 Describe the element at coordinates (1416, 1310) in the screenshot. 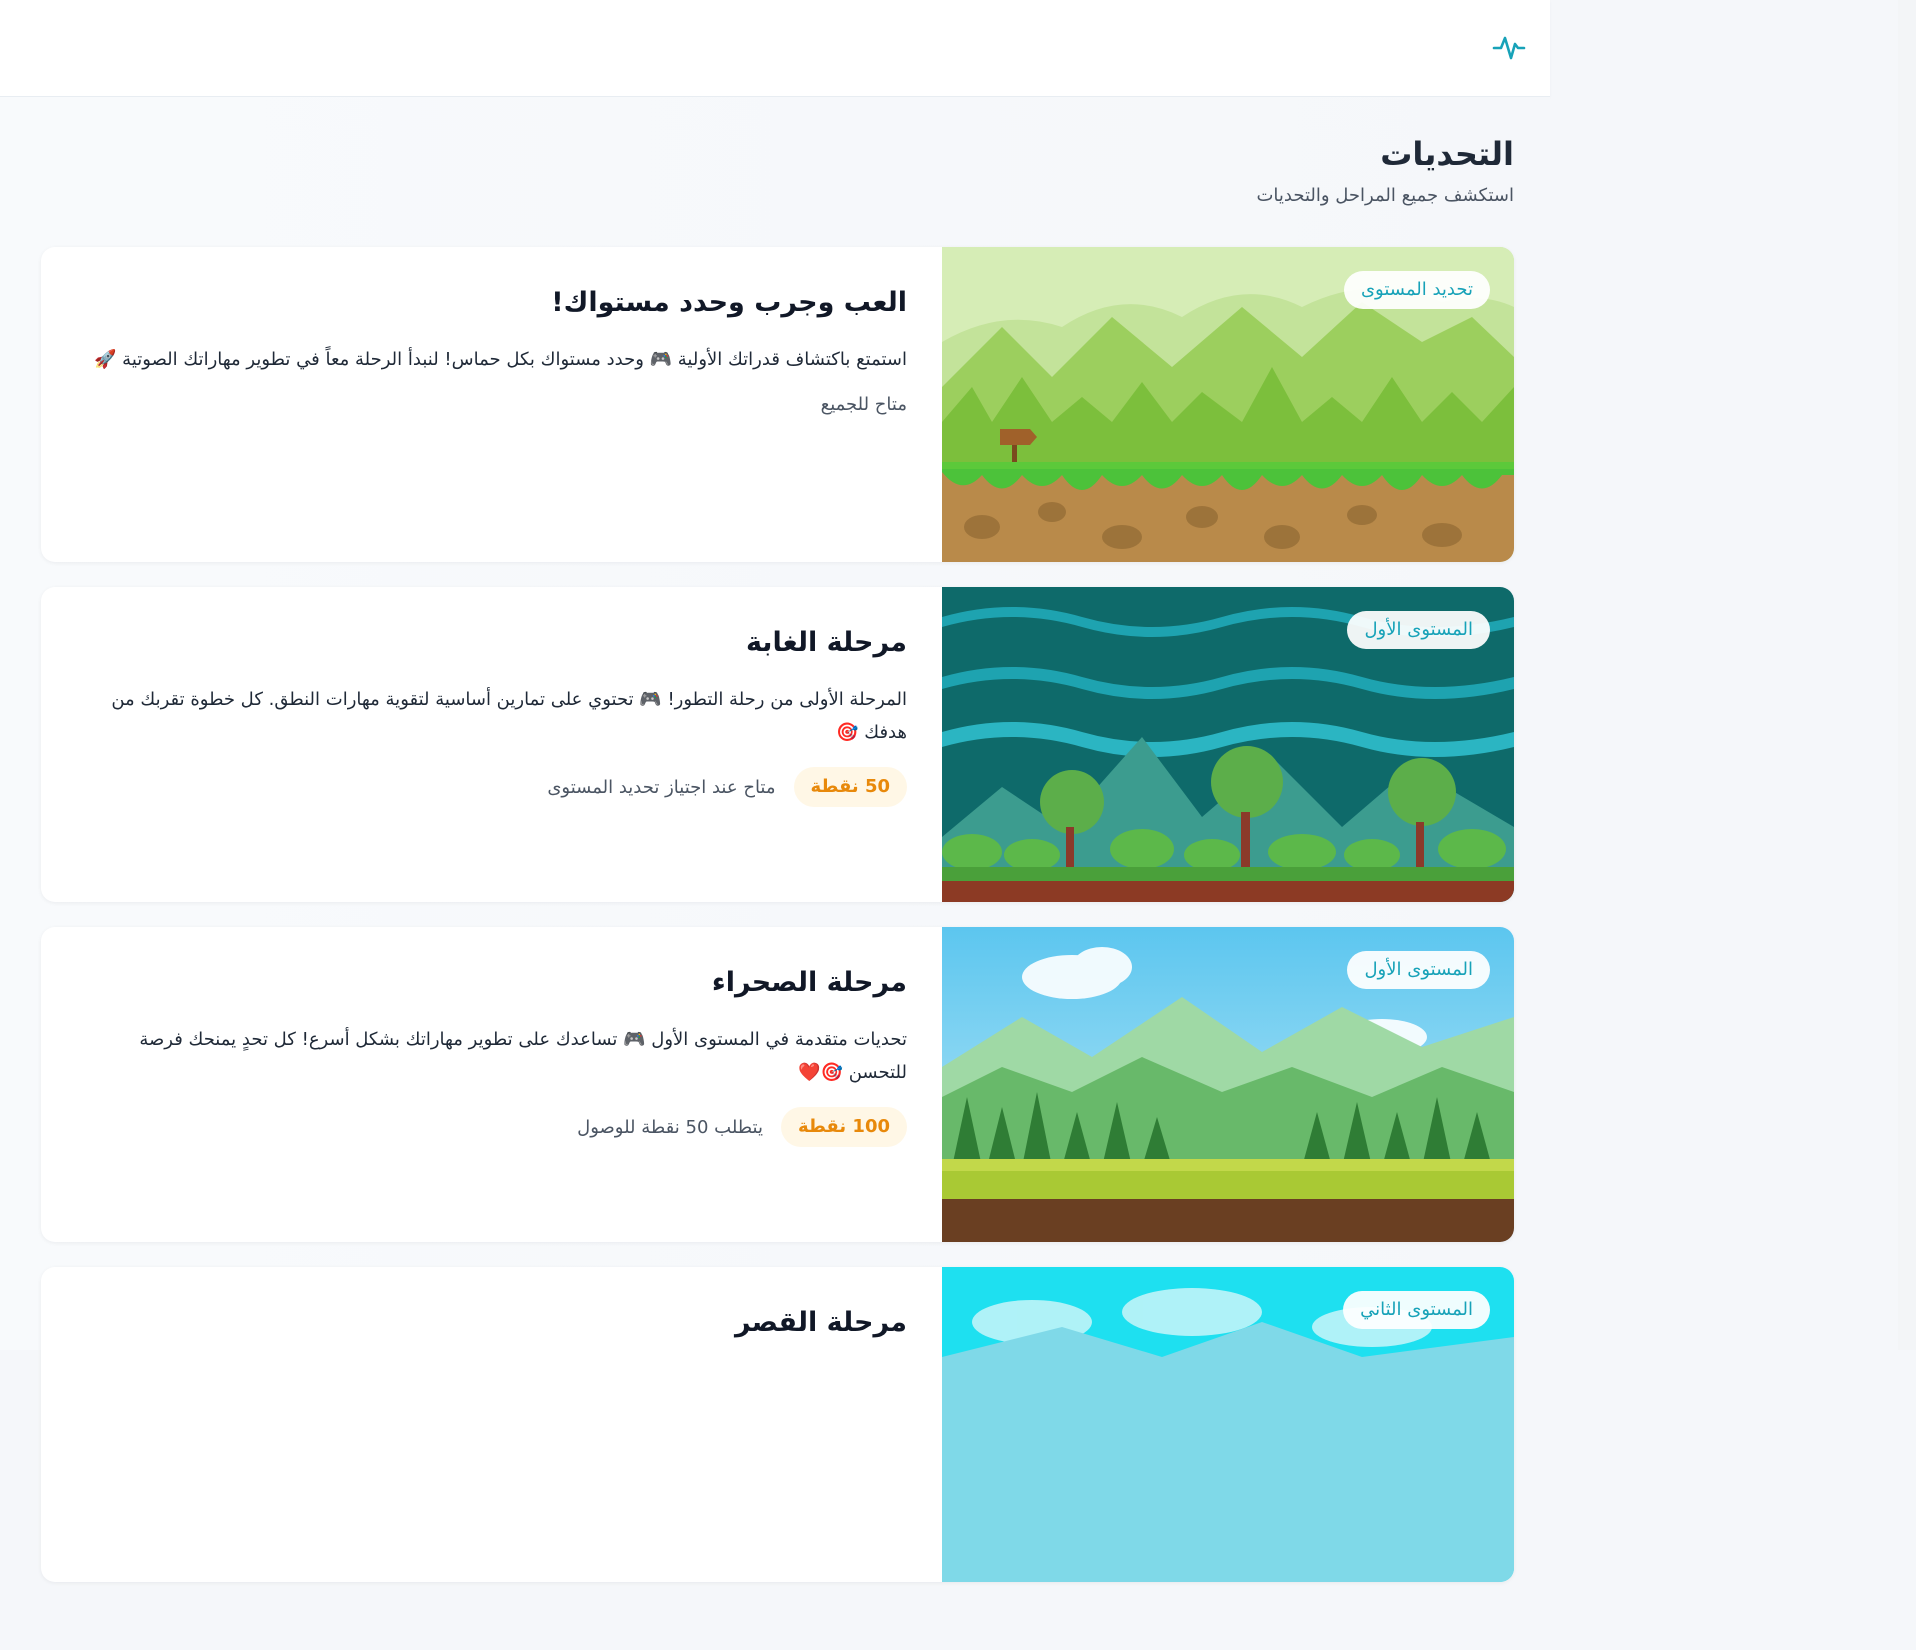

I see `level-badge: المستوى الثاني` at that location.